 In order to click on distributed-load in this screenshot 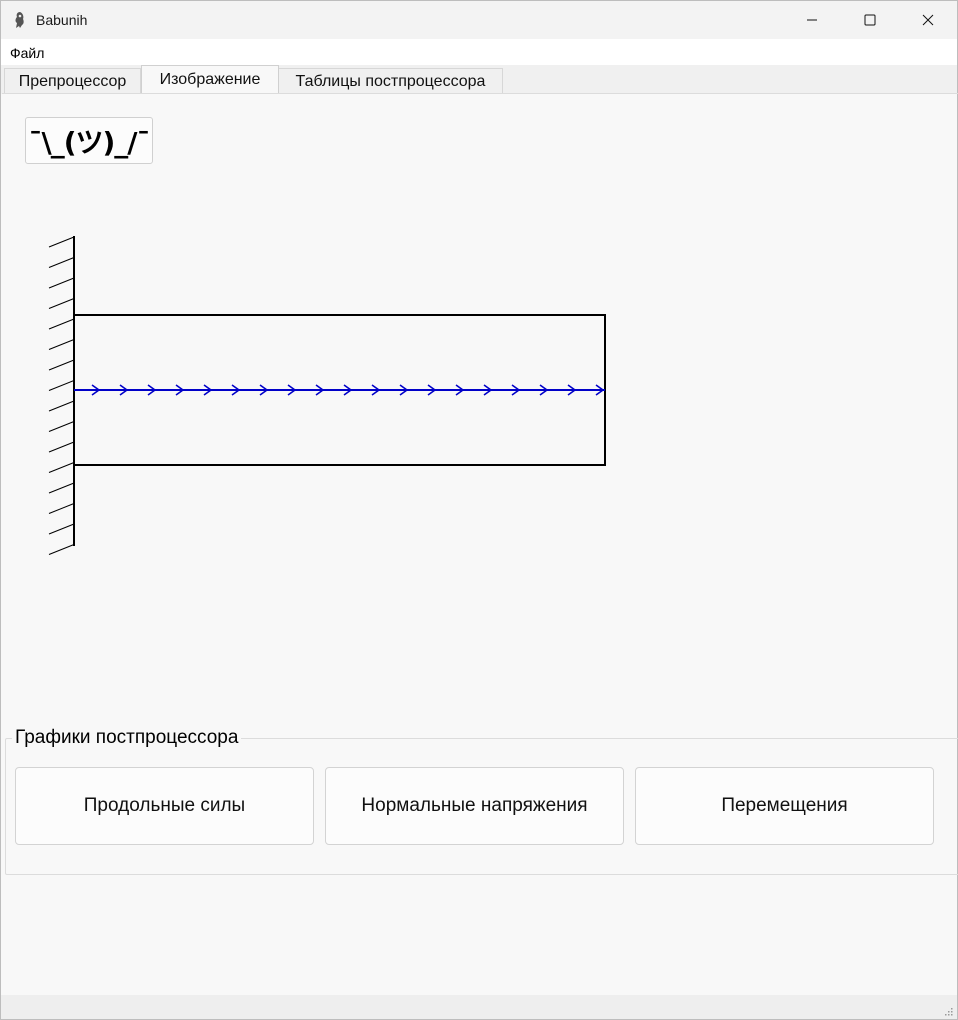, I will do `click(339, 390)`.